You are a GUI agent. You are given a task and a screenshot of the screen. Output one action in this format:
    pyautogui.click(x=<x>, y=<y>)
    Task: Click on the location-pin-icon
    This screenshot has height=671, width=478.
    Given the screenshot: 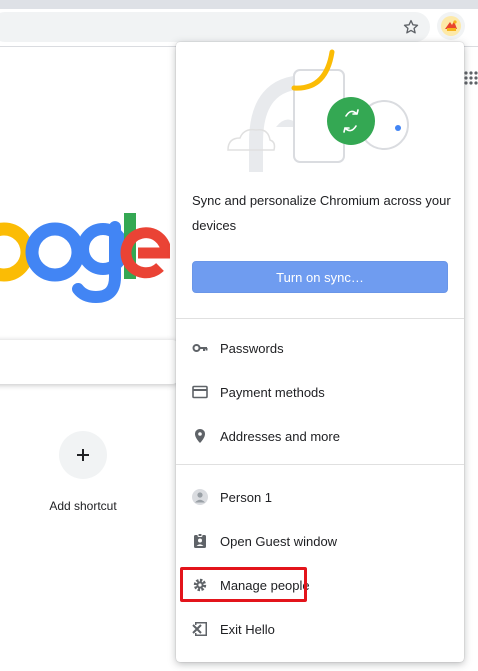 What is the action you would take?
    pyautogui.click(x=200, y=436)
    